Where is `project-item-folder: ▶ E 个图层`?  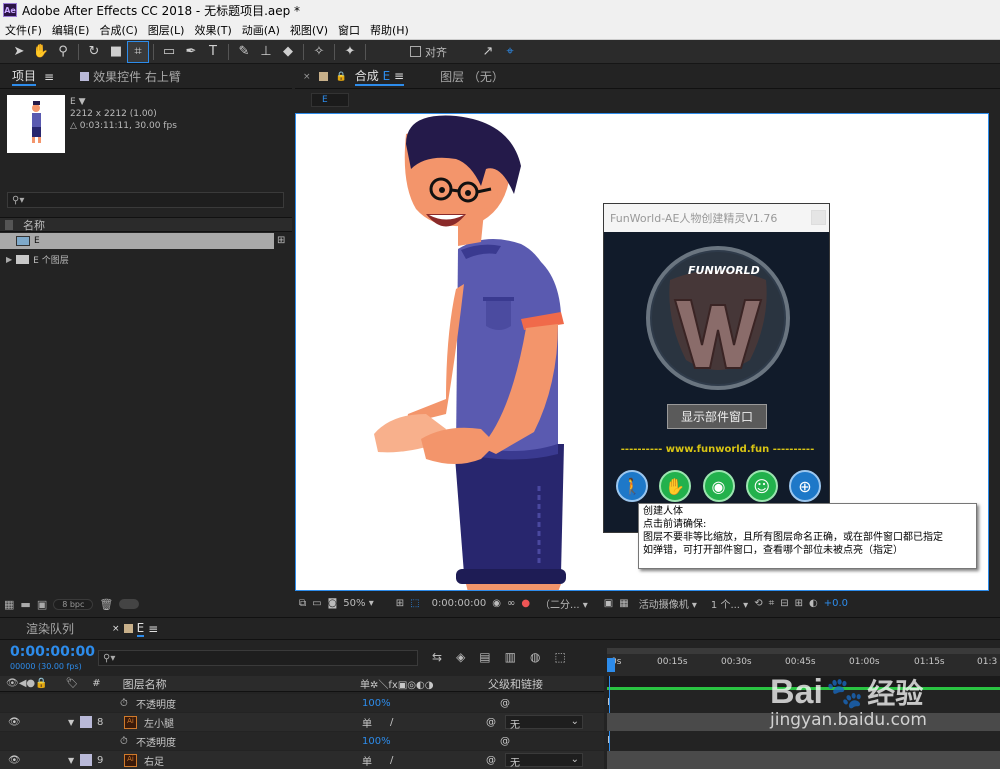
project-item-folder: ▶ E 个图层 is located at coordinates (137, 259).